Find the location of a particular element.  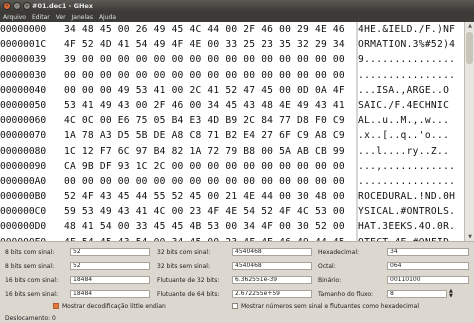

window-title: #01.dec1 - GHex is located at coordinates (62, 6).